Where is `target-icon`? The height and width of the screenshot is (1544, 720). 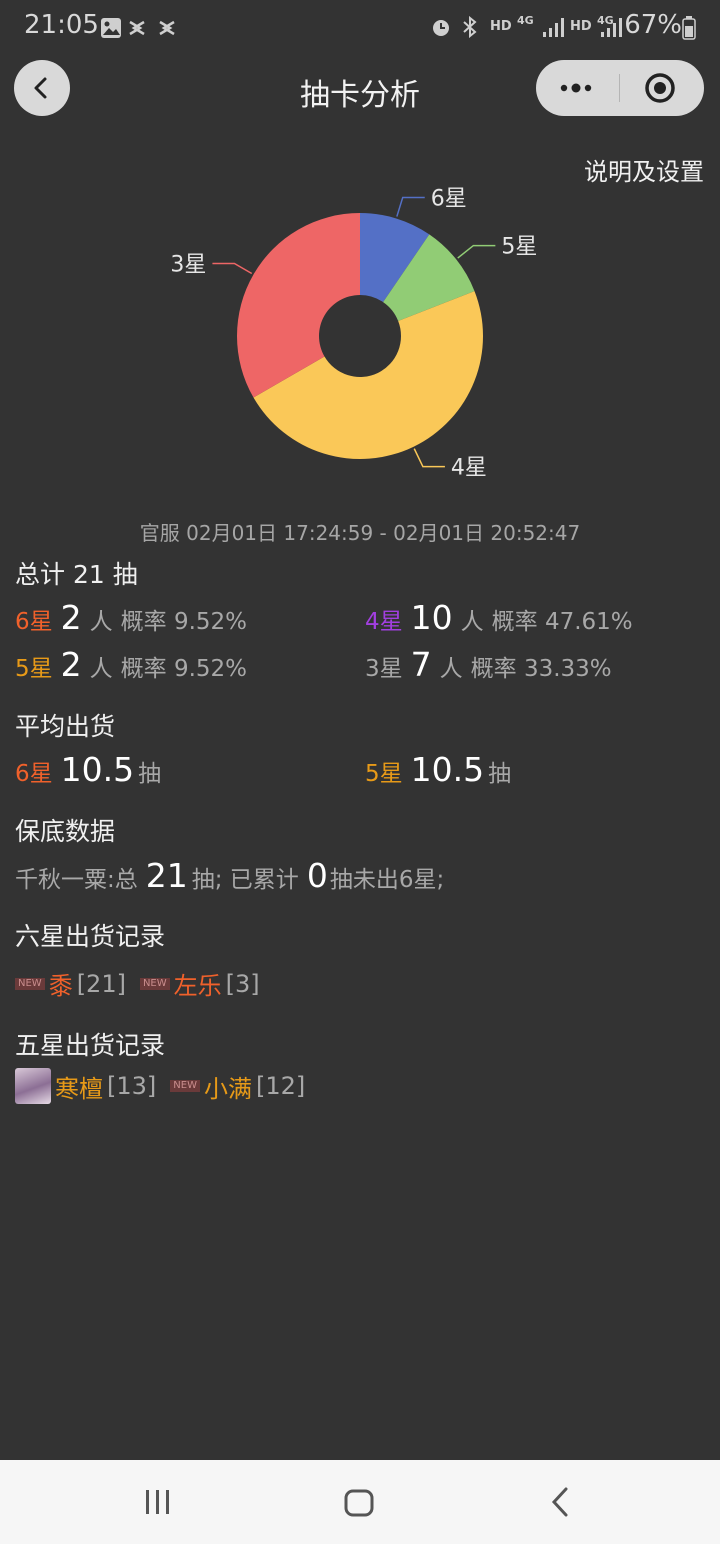 target-icon is located at coordinates (660, 88).